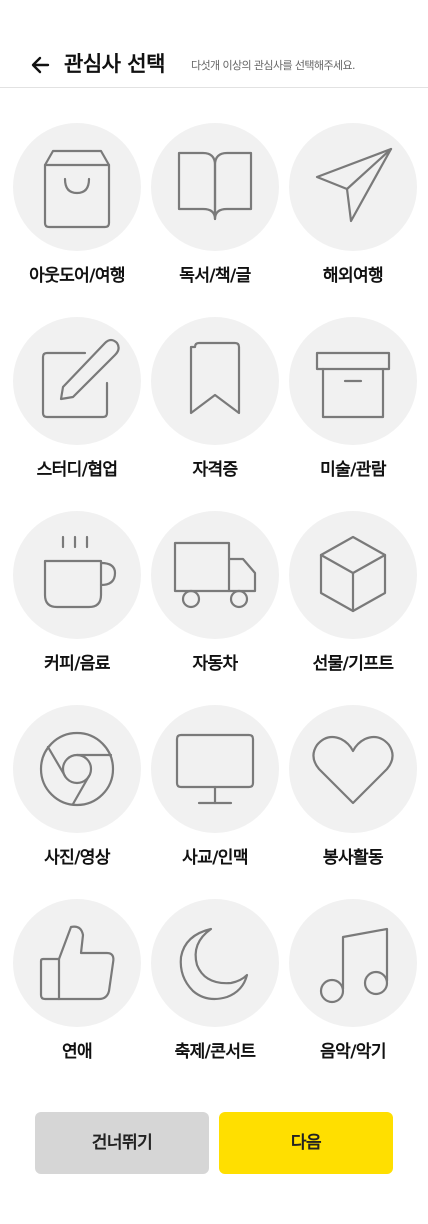 The image size is (428, 1224). I want to click on interest-label: 음악/악기, so click(353, 1052).